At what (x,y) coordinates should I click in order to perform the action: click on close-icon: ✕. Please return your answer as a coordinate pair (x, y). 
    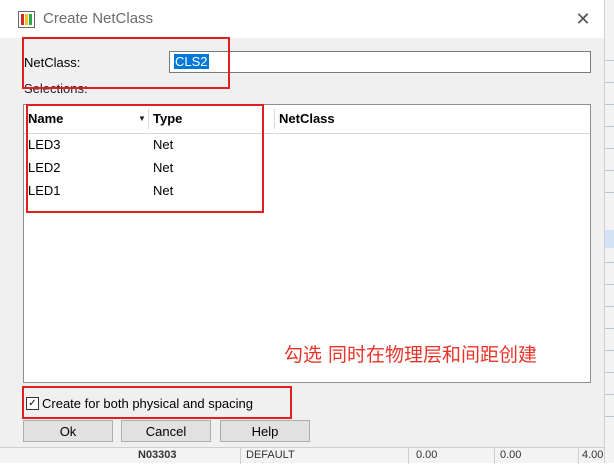
    Looking at the image, I should click on (583, 19).